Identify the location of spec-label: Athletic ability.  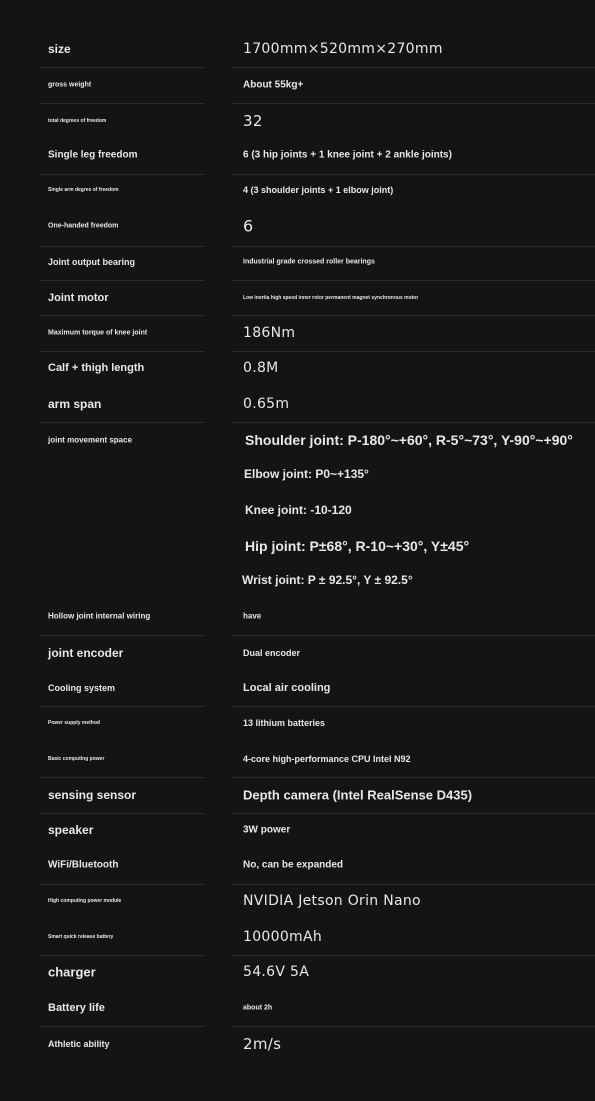
(79, 1044).